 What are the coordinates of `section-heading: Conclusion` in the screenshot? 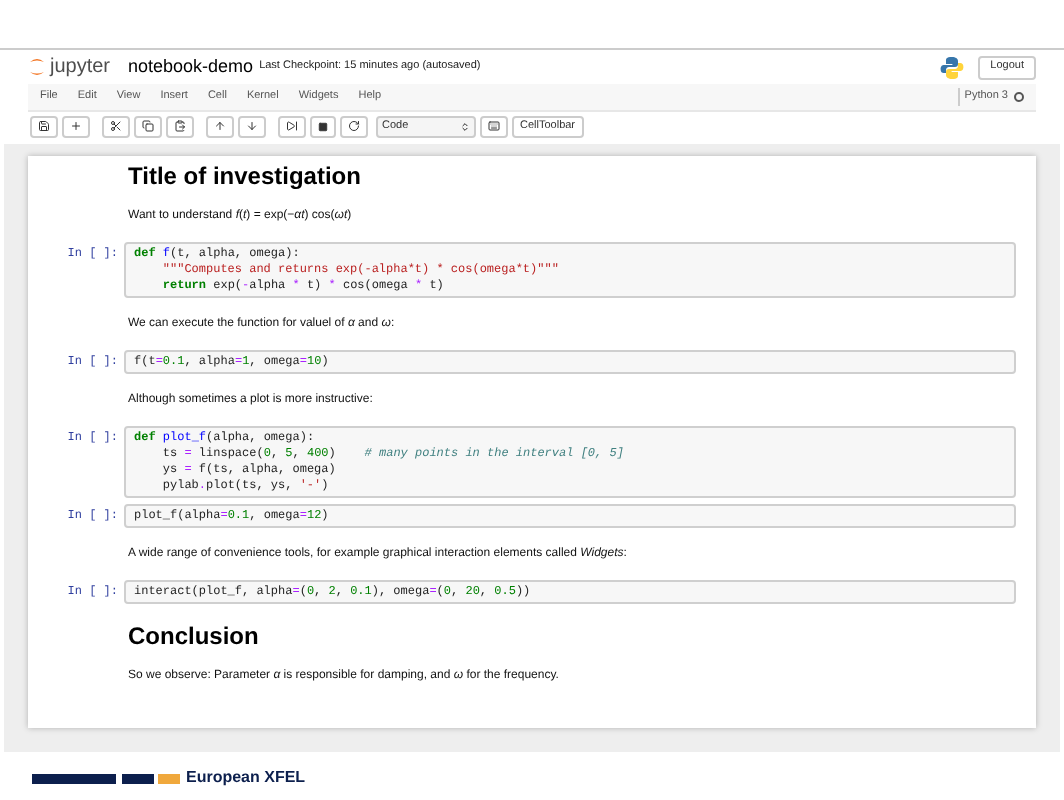 It's located at (194, 636).